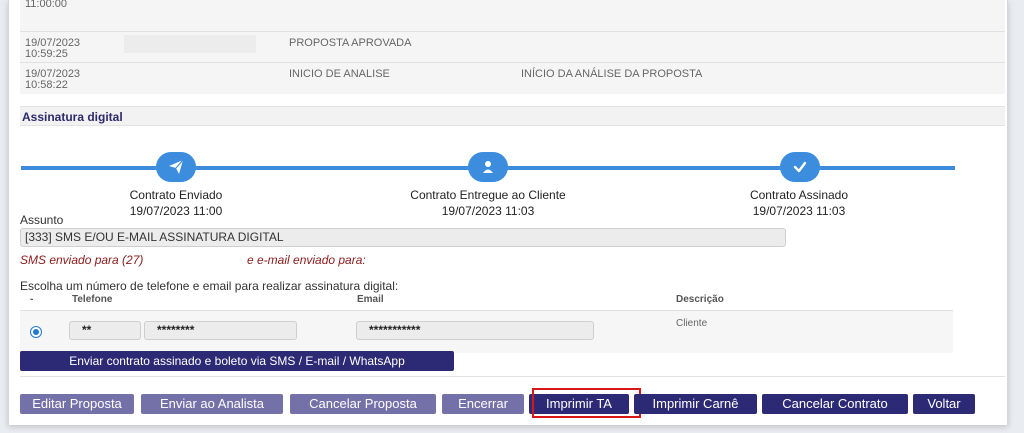  Describe the element at coordinates (220, 330) in the screenshot. I see `phone-field: ********` at that location.